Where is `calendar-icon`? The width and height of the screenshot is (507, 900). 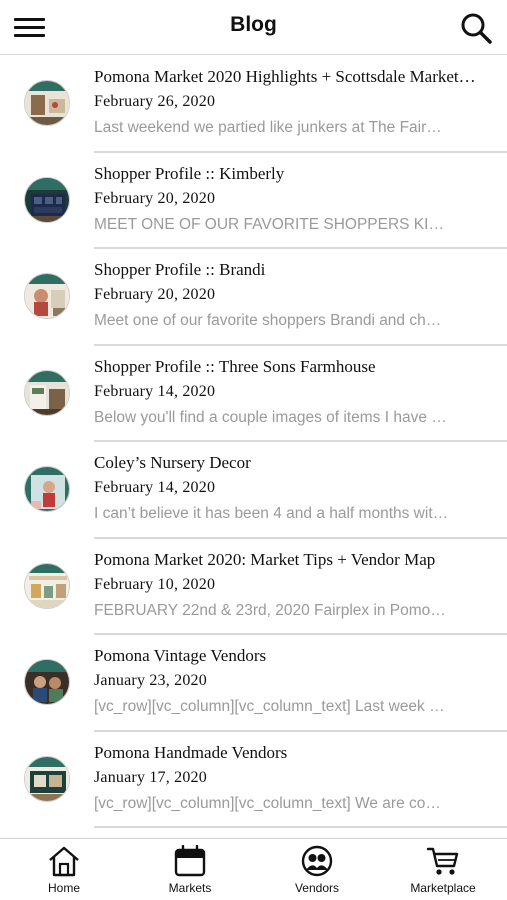
calendar-icon is located at coordinates (190, 861).